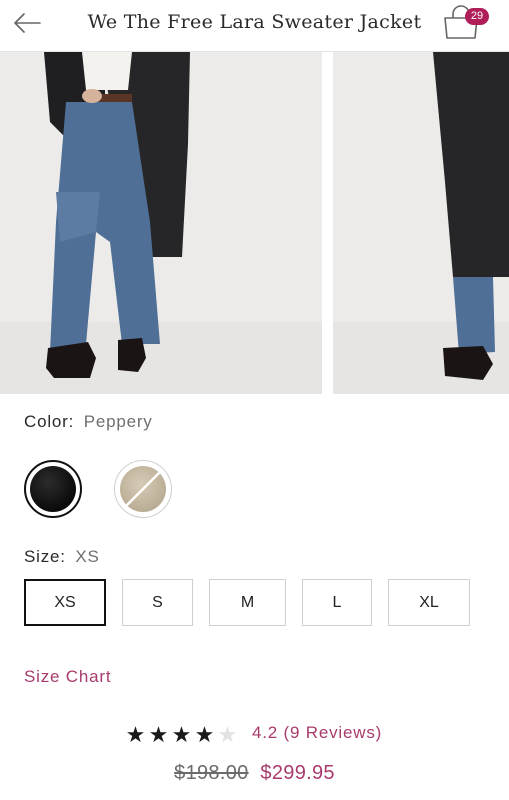 This screenshot has height=800, width=509. What do you see at coordinates (254, 22) in the screenshot?
I see `page-title: We The Free Lara Sweater Jacket` at bounding box center [254, 22].